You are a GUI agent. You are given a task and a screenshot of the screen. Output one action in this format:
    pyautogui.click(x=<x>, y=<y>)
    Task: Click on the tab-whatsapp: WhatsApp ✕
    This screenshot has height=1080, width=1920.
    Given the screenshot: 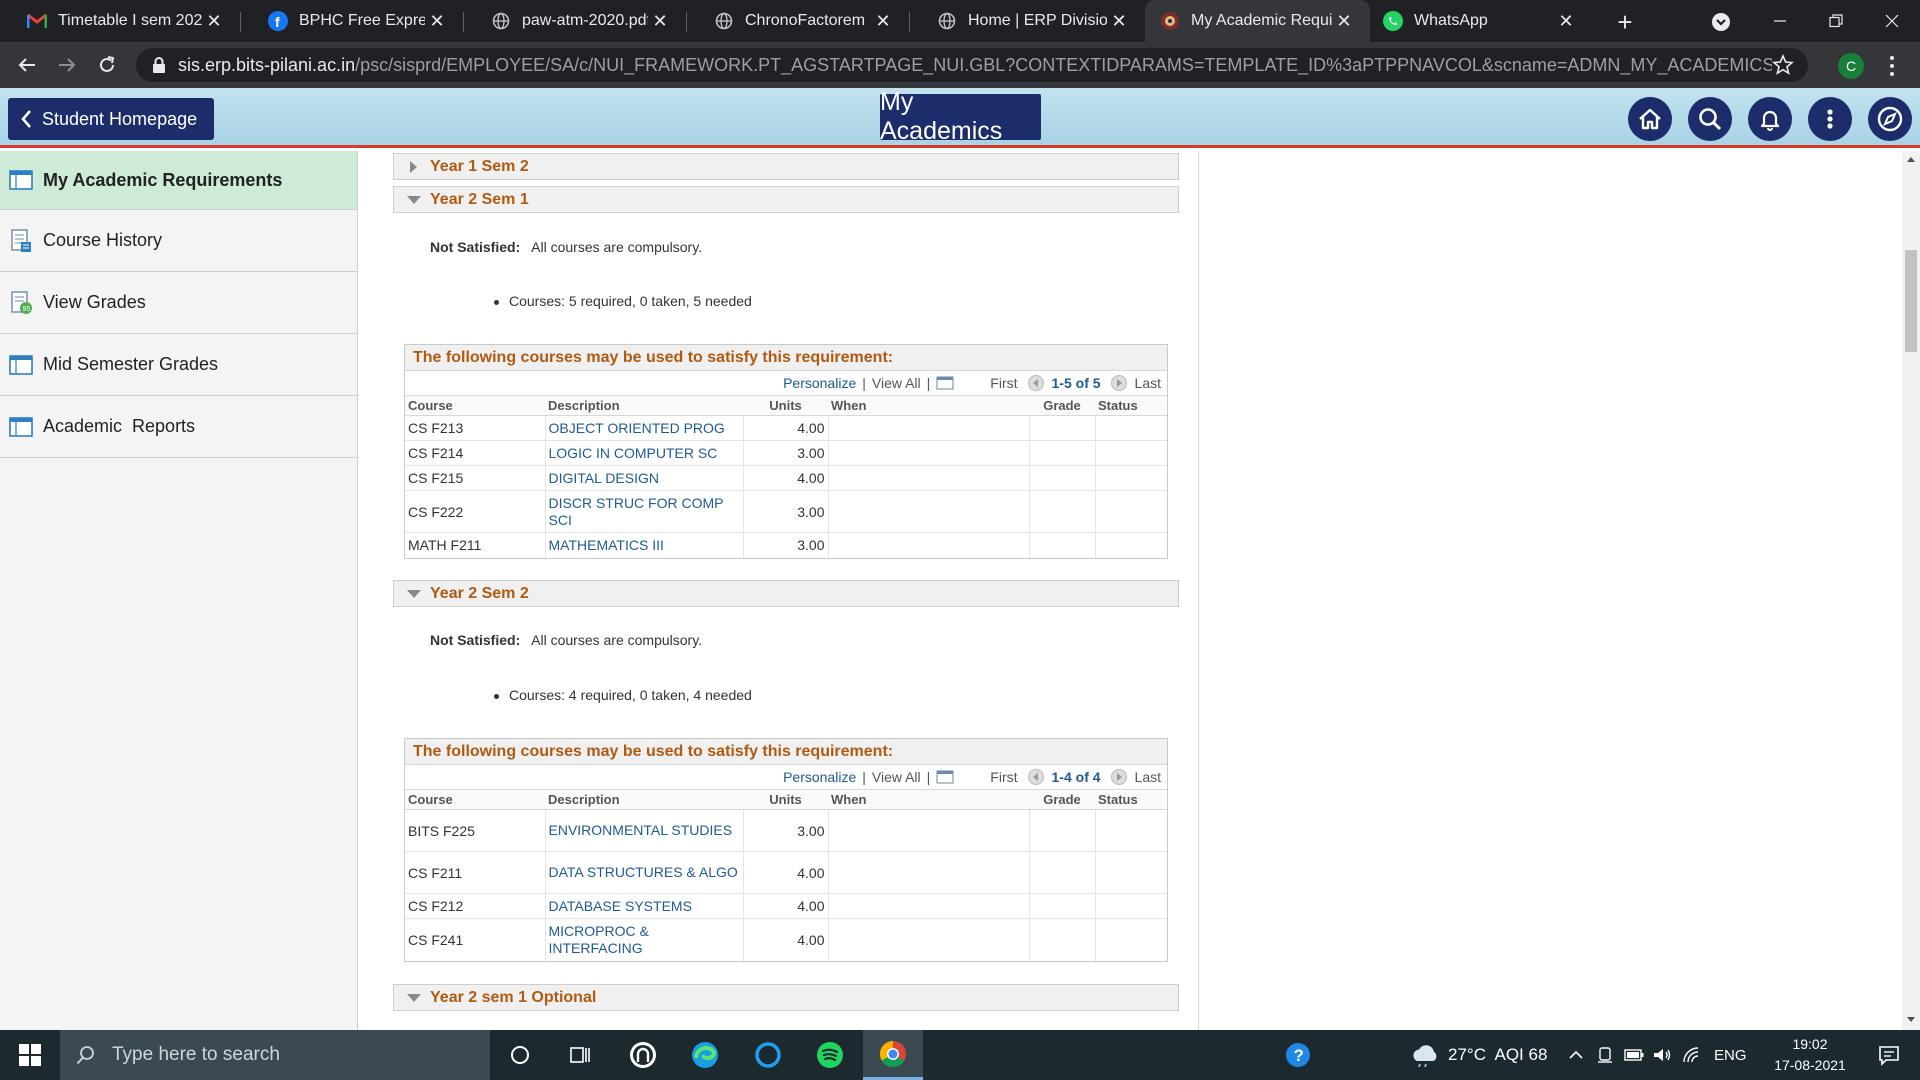 What is the action you would take?
    pyautogui.click(x=1481, y=21)
    